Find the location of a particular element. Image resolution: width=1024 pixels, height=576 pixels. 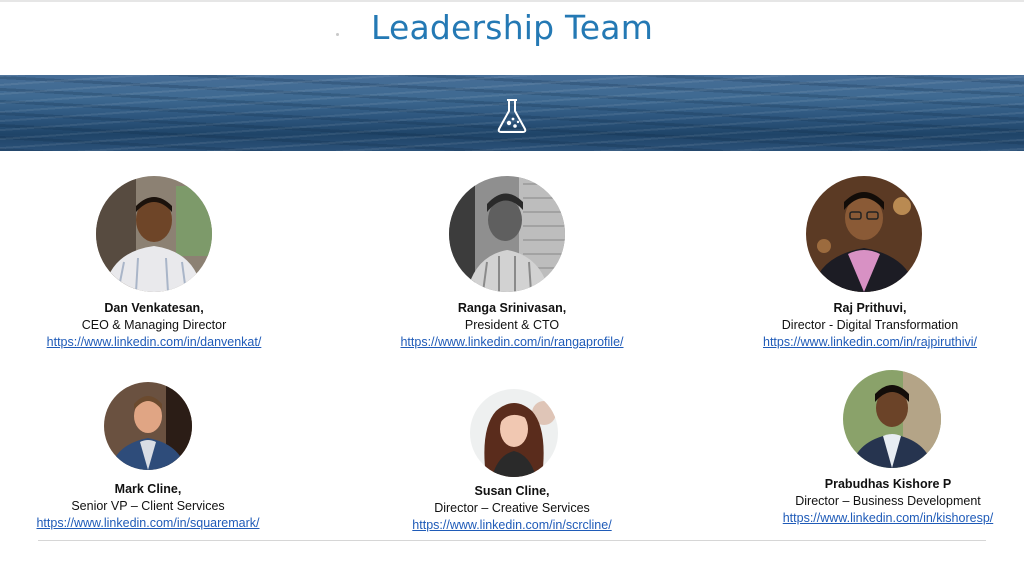

linkedin-link: https://www.linkedin.com/in/danvenkat/ is located at coordinates (167, 342).